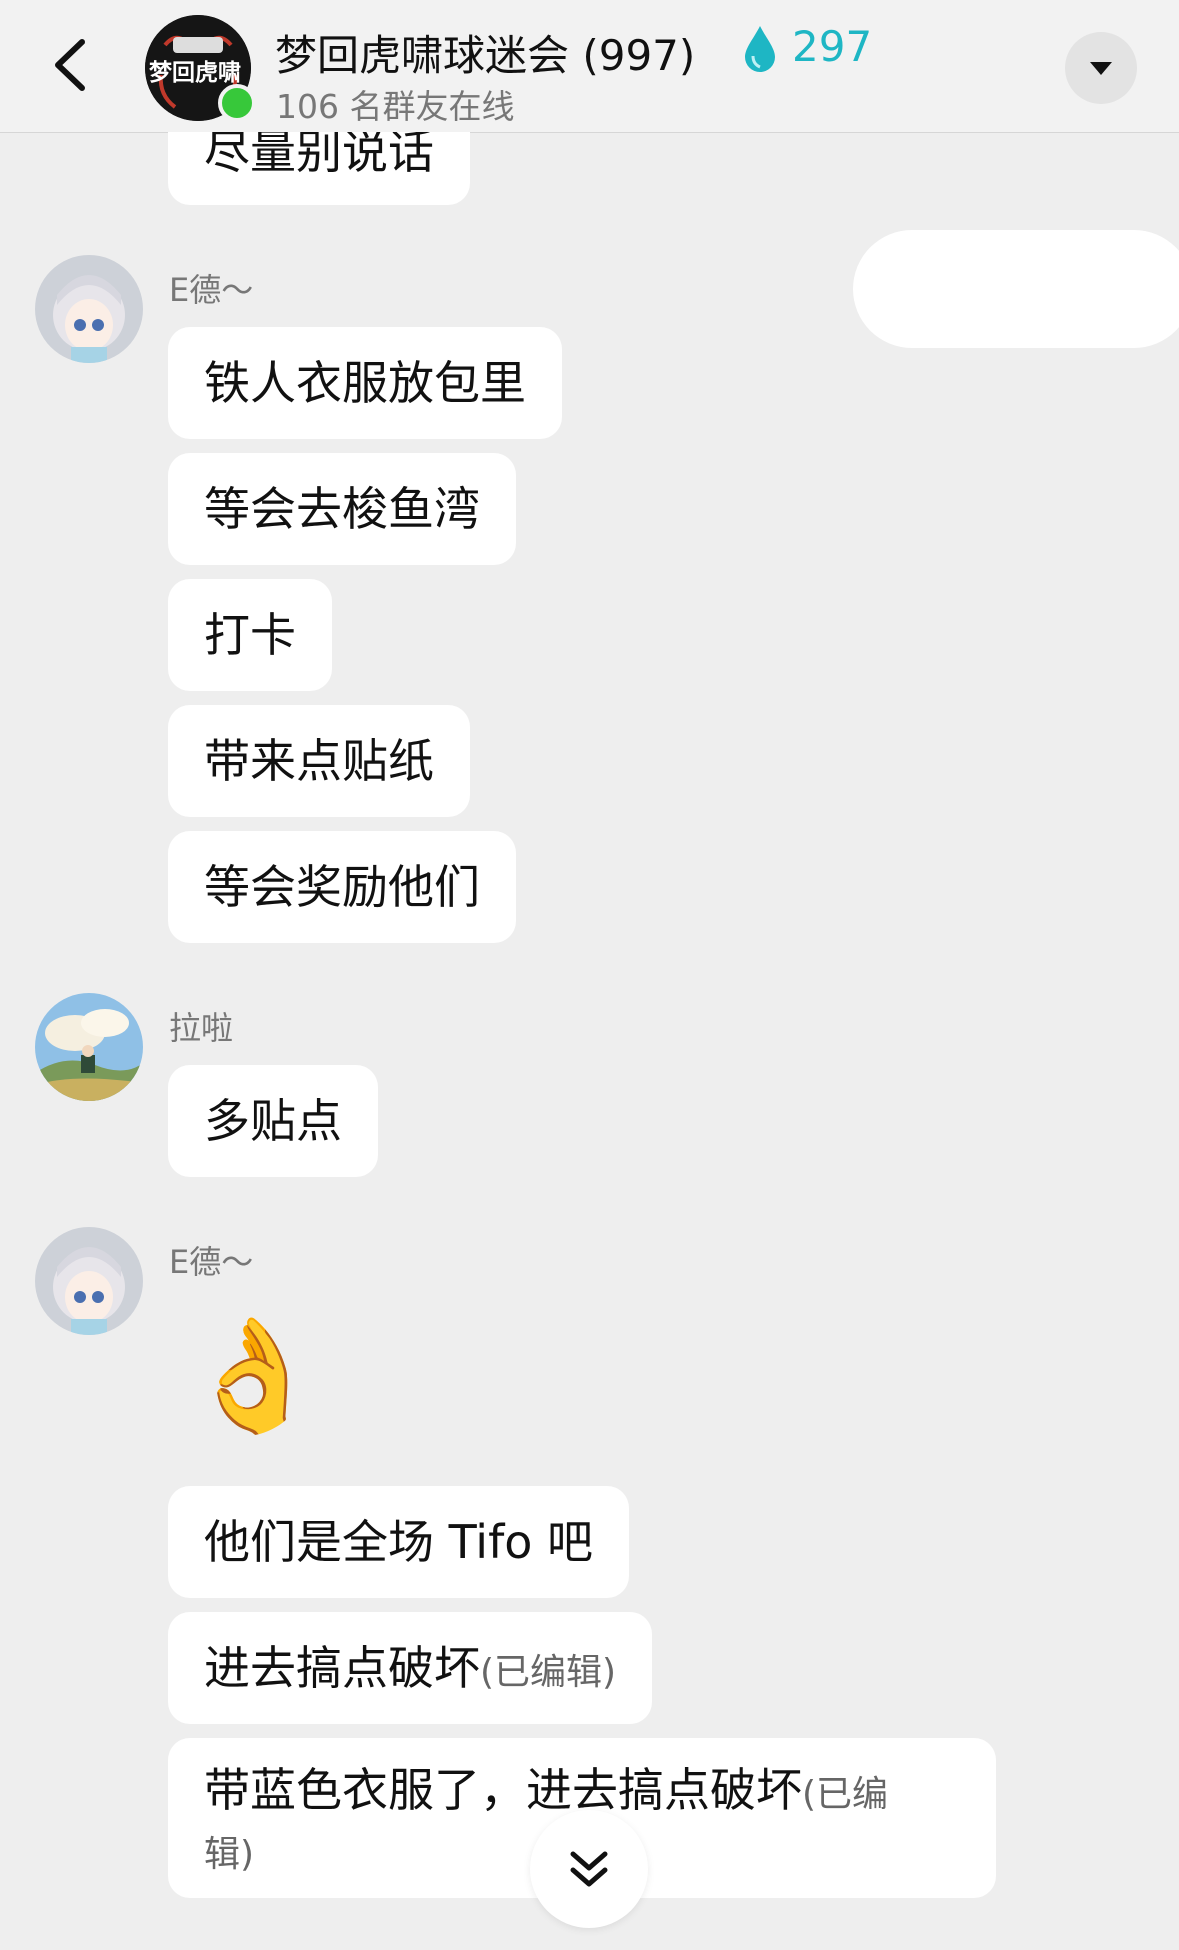  Describe the element at coordinates (201, 1028) in the screenshot. I see `sender-name: 拉啦` at that location.